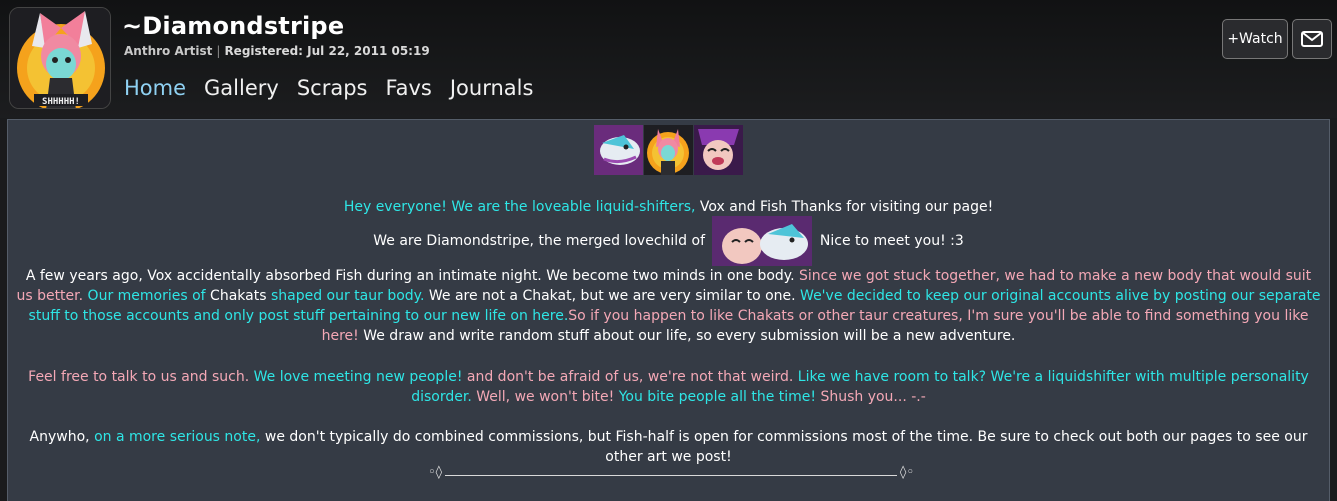 The height and width of the screenshot is (501, 1337). I want to click on vox-icon, so click(618, 150).